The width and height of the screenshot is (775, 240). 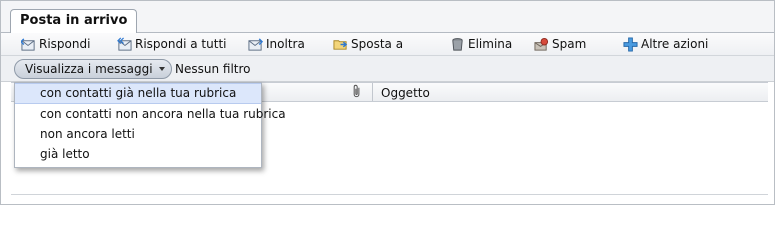 I want to click on chevron-down-icon, so click(x=161, y=69).